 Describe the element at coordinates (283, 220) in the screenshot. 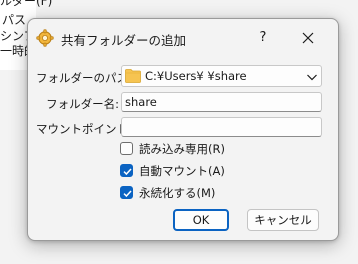

I see `cancel-button: キャンセル` at that location.